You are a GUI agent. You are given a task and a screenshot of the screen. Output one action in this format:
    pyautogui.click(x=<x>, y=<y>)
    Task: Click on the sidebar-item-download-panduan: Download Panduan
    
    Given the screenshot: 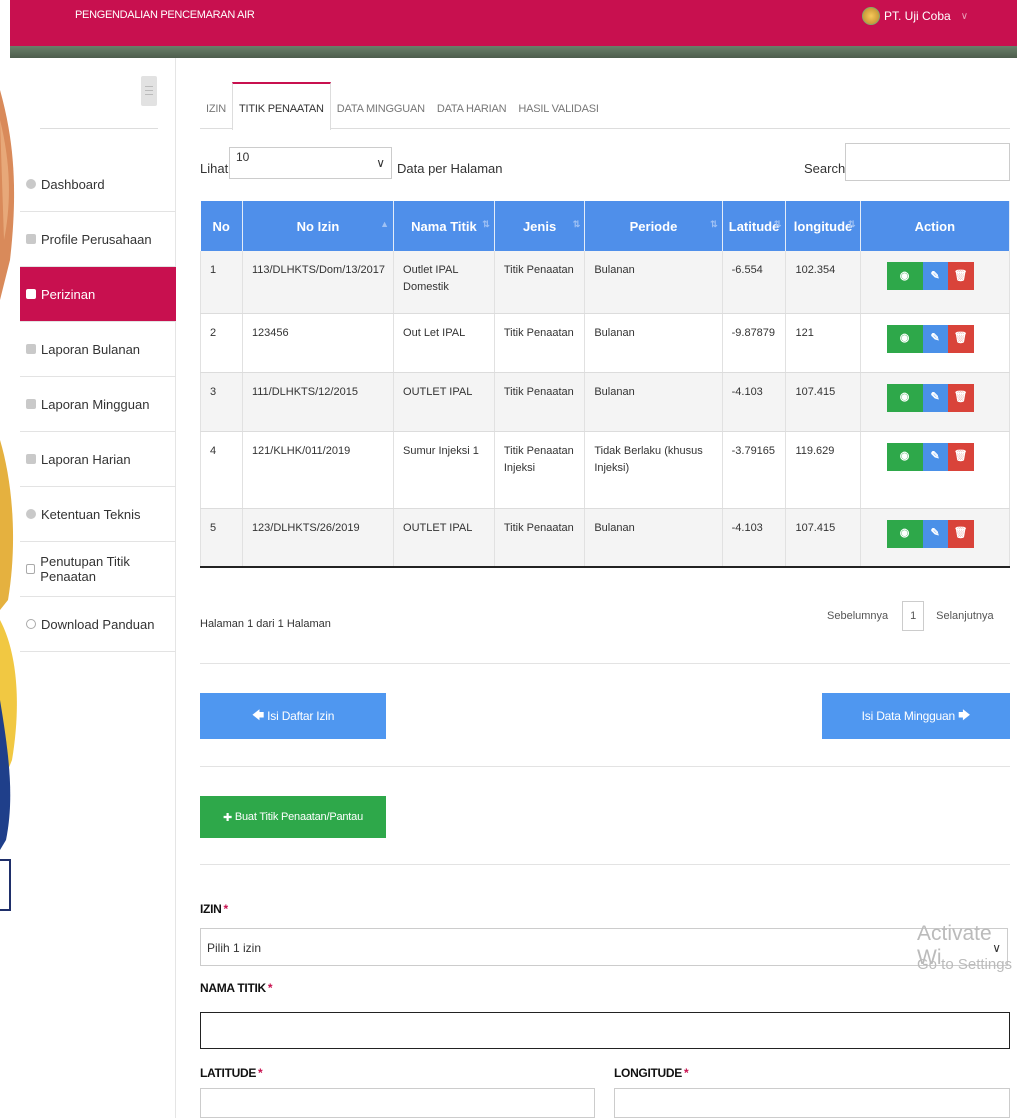 What is the action you would take?
    pyautogui.click(x=98, y=624)
    